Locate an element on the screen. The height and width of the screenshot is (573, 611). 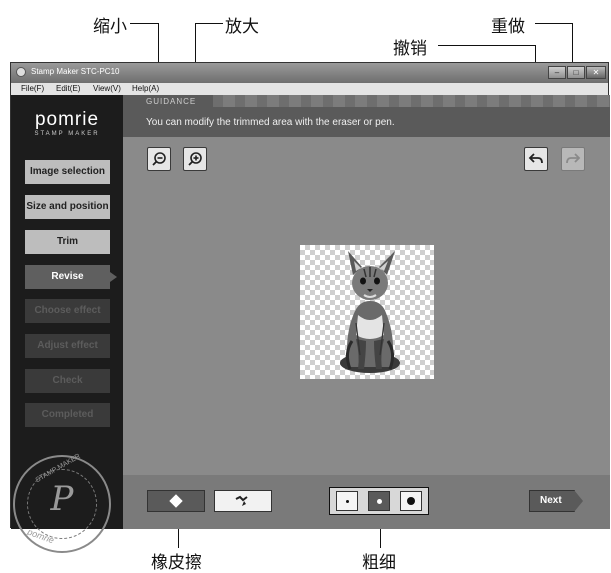
next-button: Next is located at coordinates (556, 501).